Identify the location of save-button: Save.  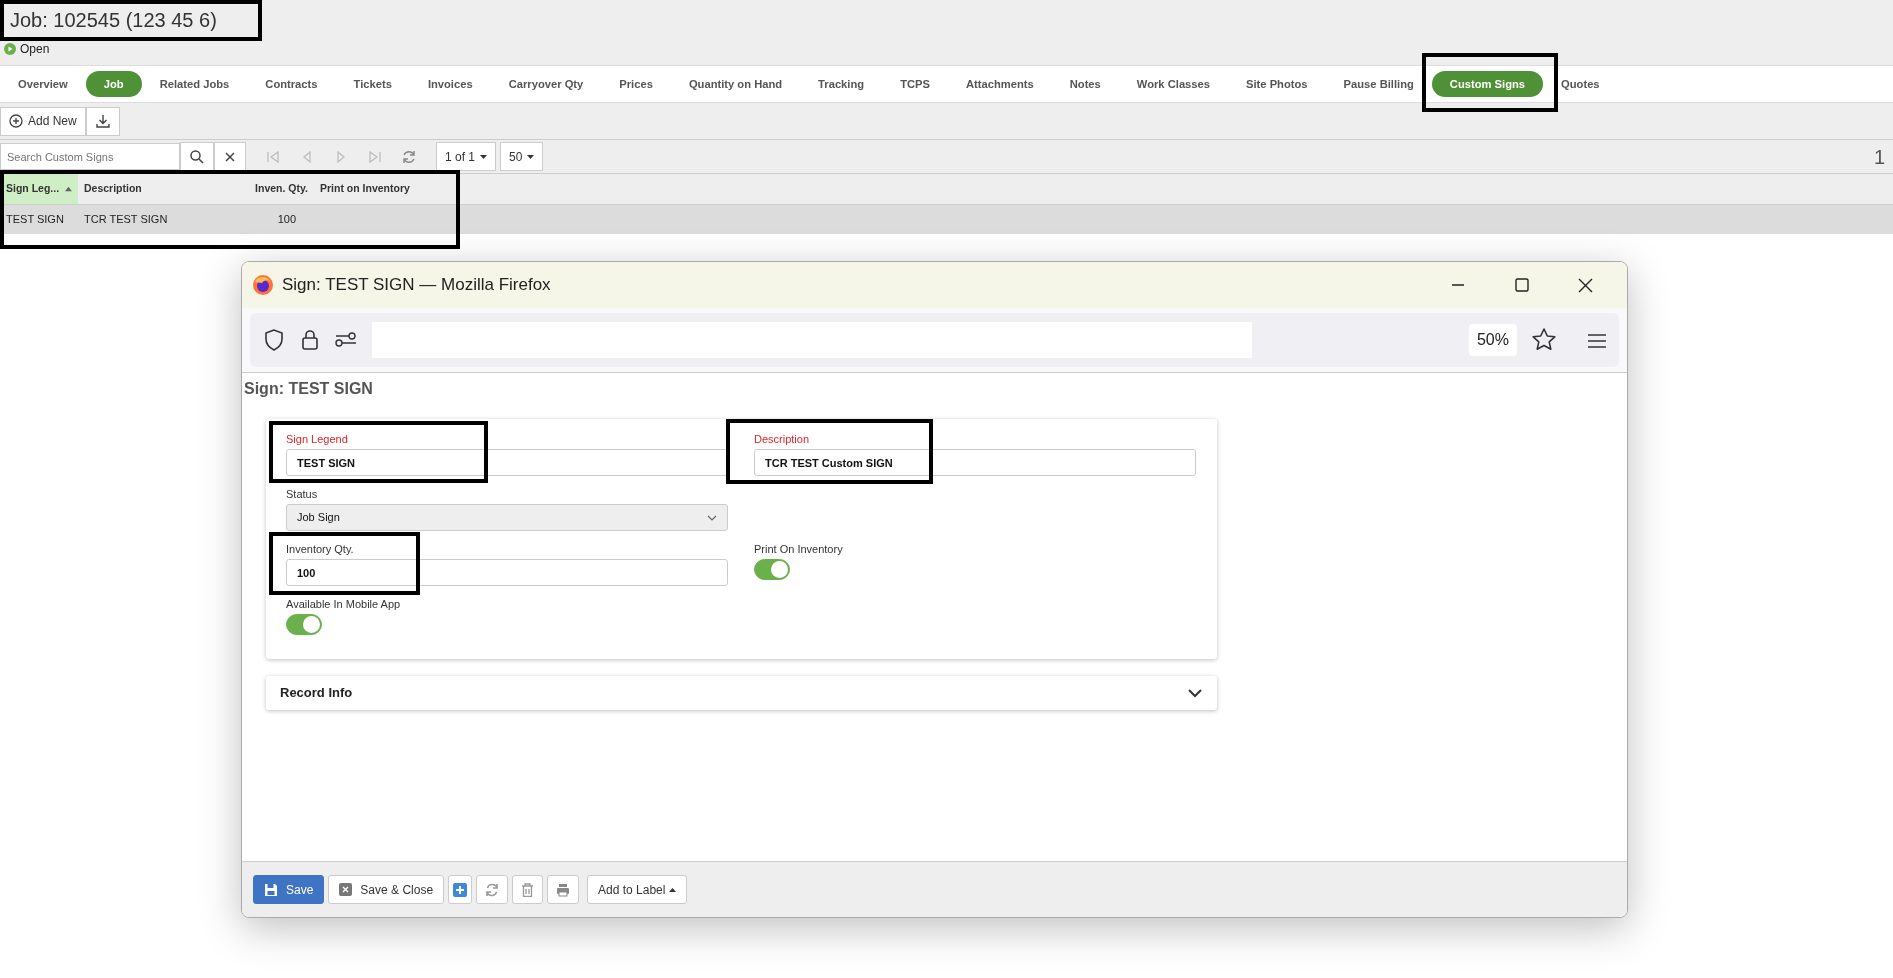
(289, 889).